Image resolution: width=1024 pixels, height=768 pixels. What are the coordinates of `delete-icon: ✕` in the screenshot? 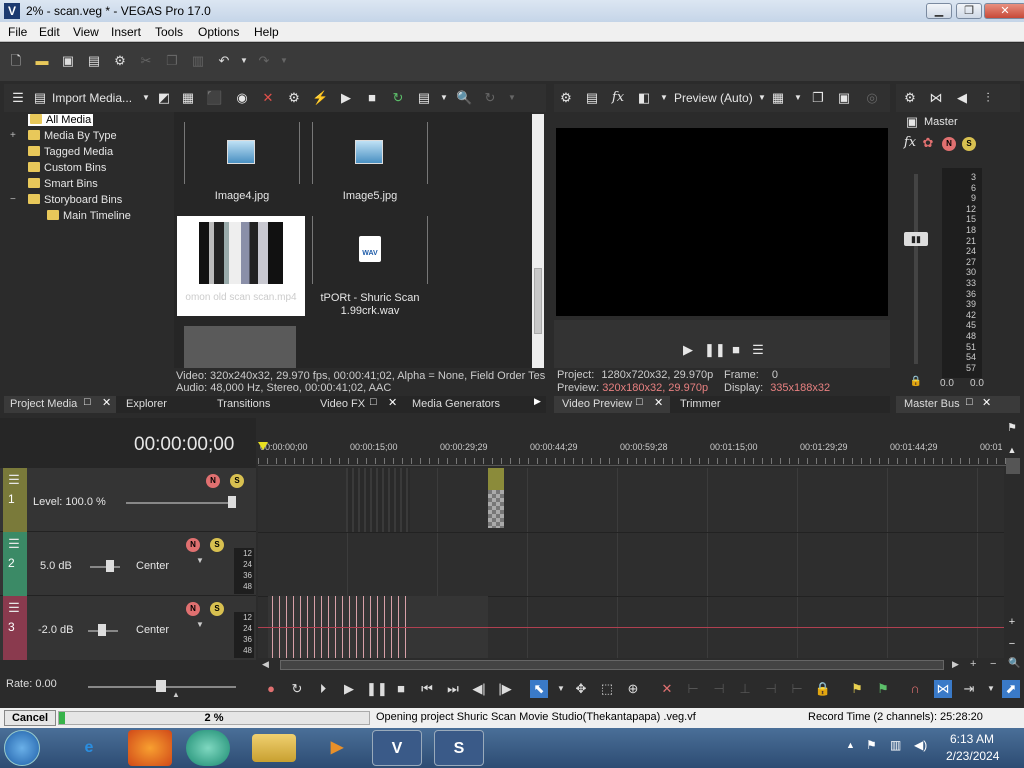 It's located at (667, 689).